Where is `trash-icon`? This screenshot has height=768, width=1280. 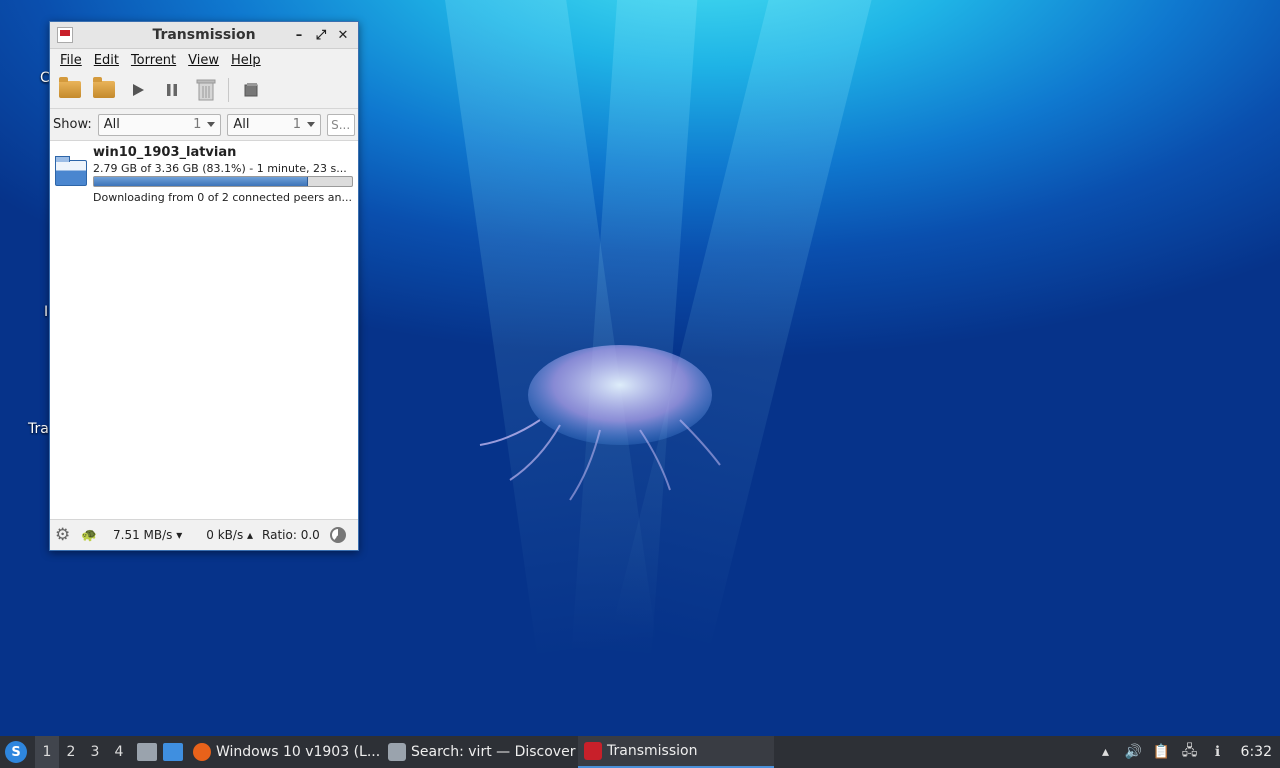
trash-icon is located at coordinates (206, 89).